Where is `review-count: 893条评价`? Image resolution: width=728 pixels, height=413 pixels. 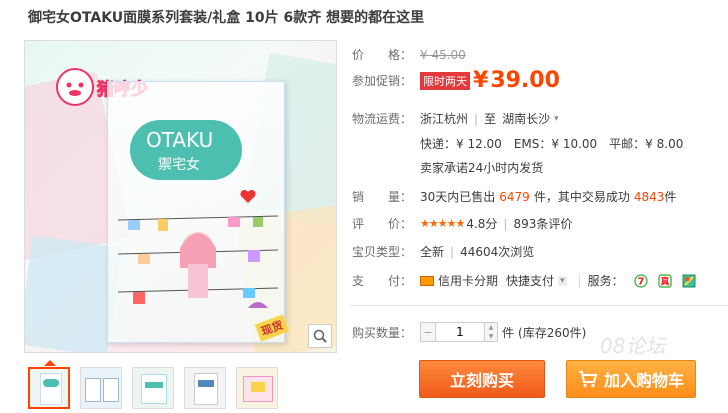
review-count: 893条评价 is located at coordinates (542, 223).